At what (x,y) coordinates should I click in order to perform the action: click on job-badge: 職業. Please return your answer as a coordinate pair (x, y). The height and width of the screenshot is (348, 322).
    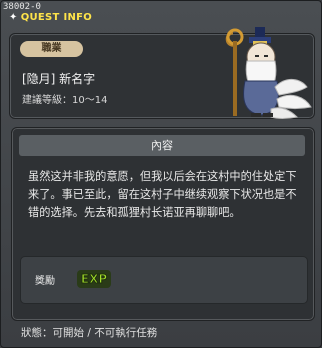
    Looking at the image, I should click on (51, 49).